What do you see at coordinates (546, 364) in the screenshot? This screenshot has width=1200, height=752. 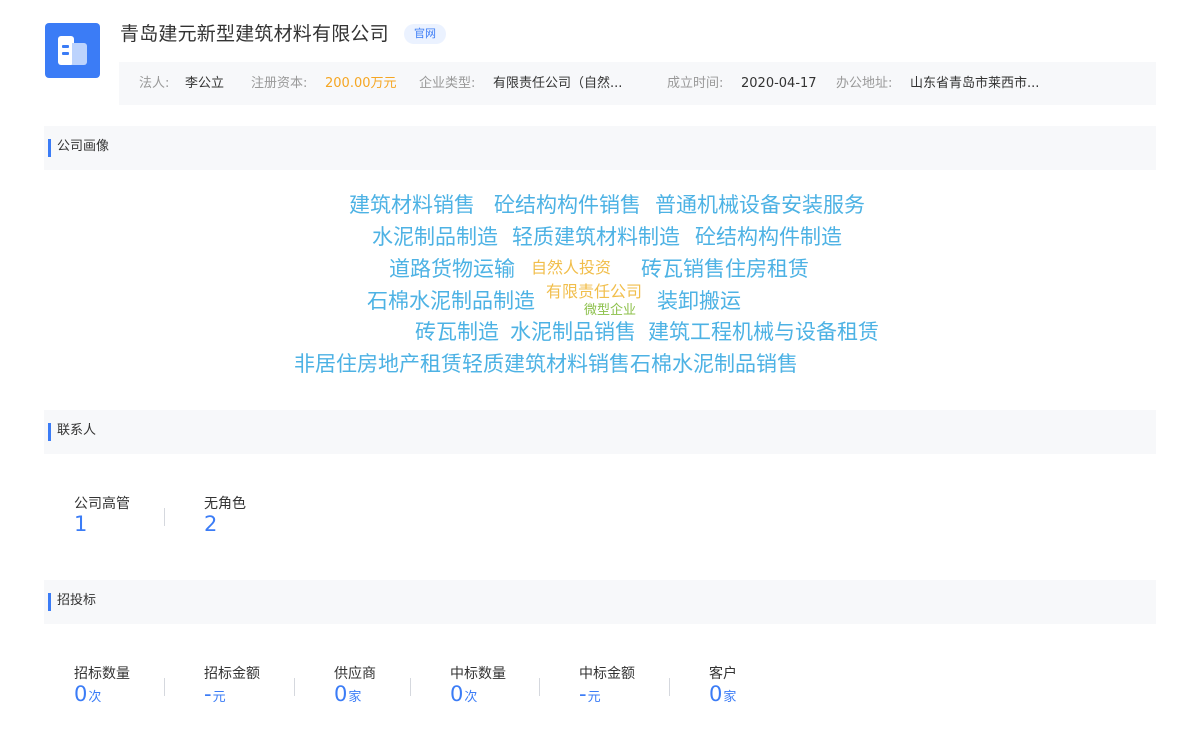 I see `tag-word: 非居住房地产租赁轻质建筑材料销售石棉水泥制品销售` at bounding box center [546, 364].